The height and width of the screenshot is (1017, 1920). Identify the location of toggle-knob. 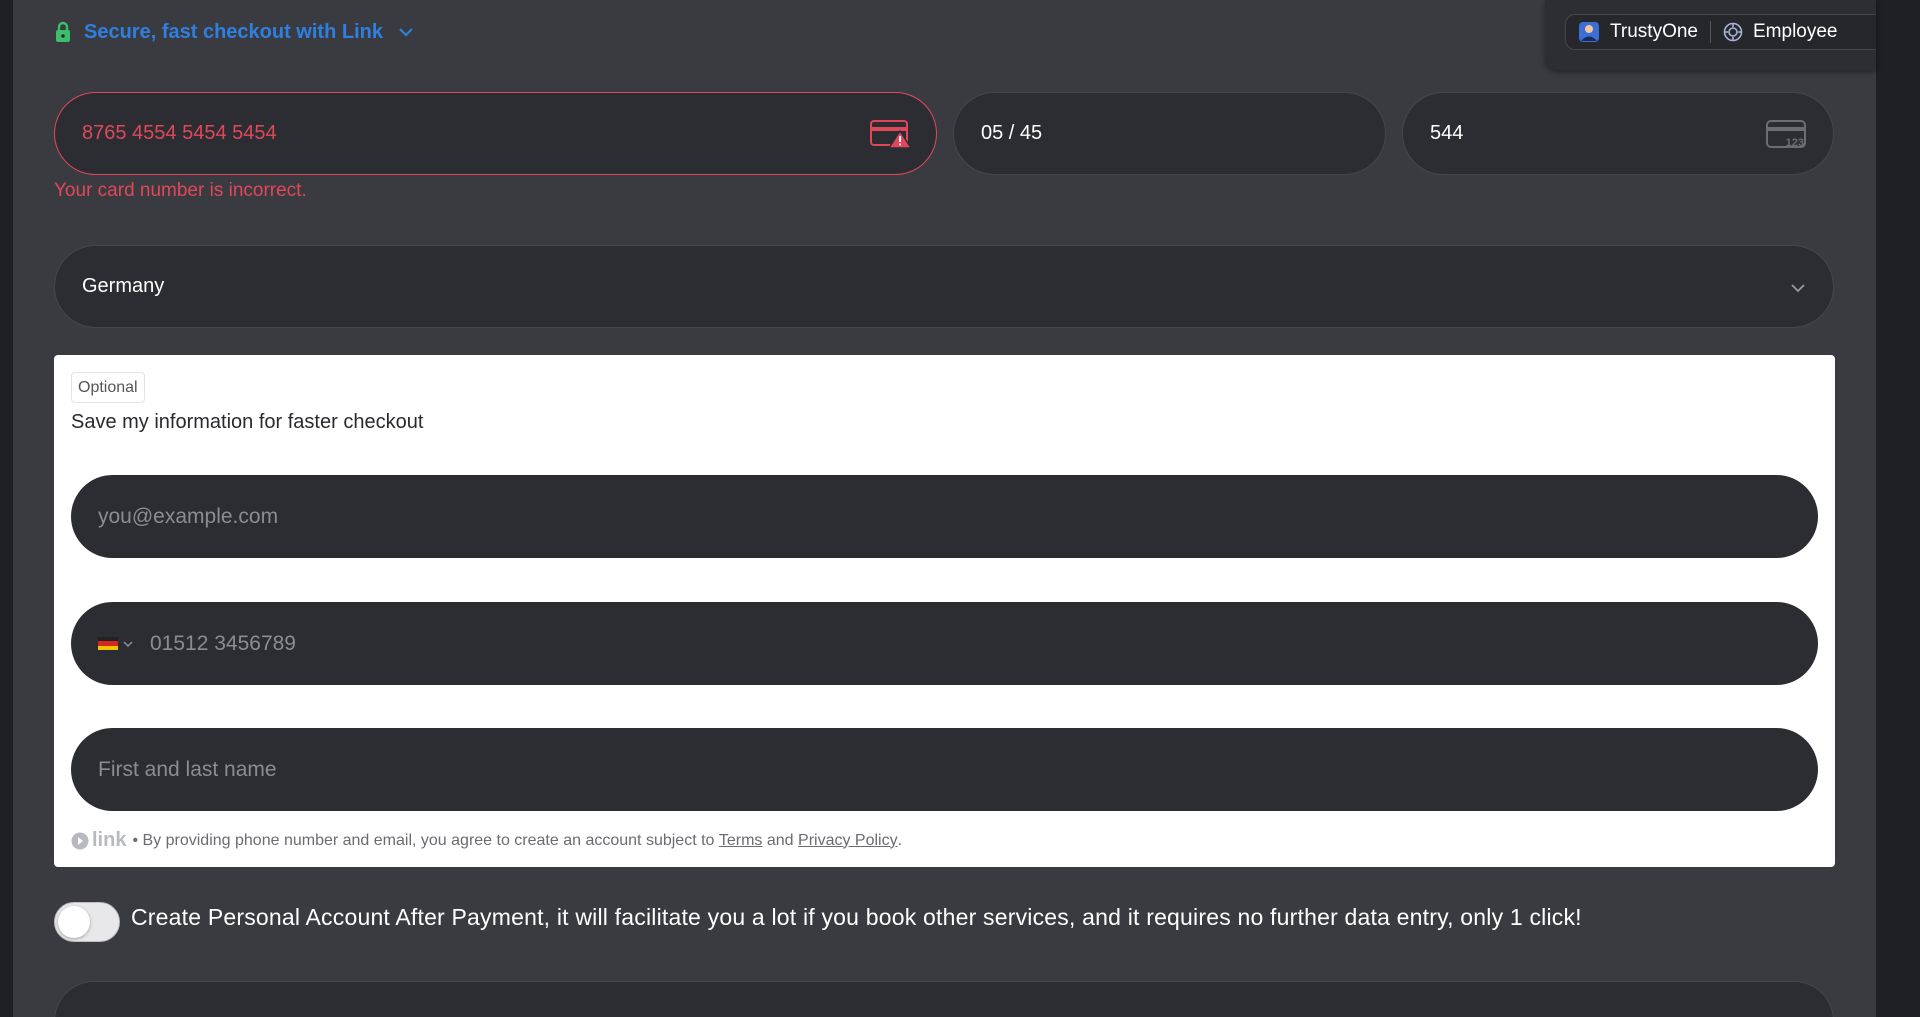
(74, 922).